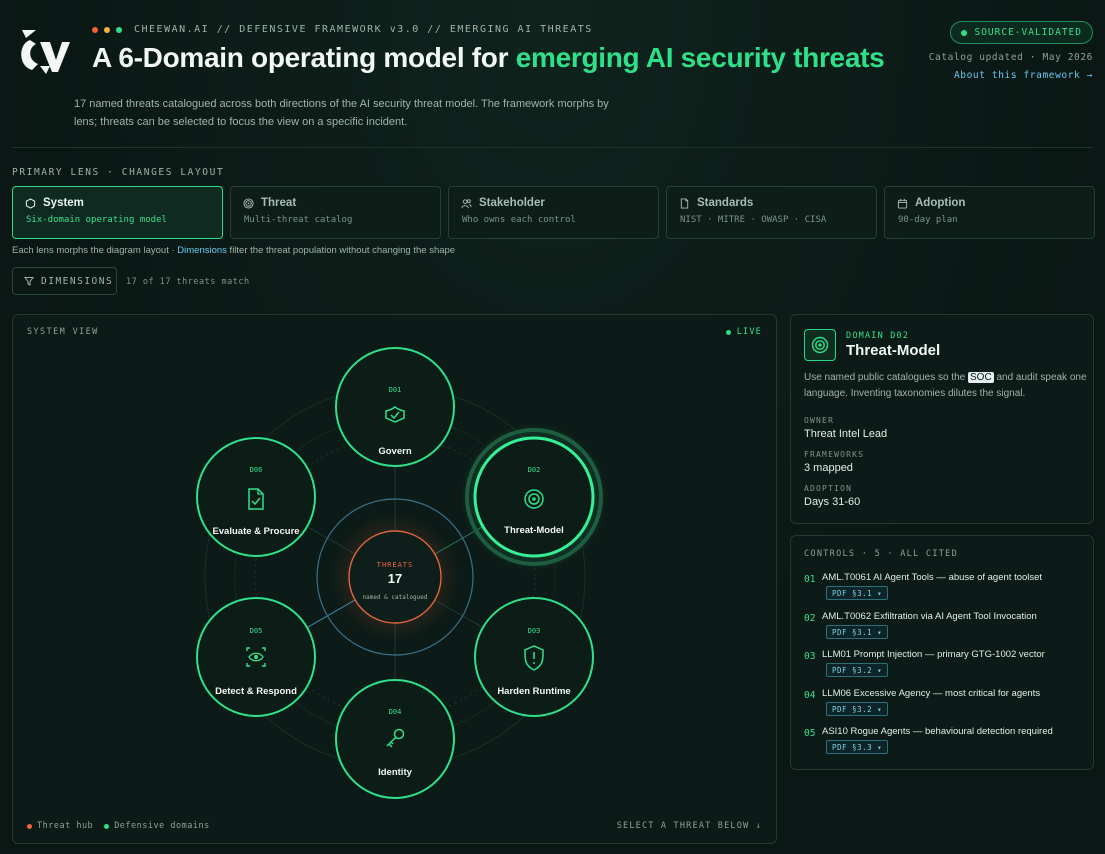 The image size is (1105, 854). Describe the element at coordinates (749, 332) in the screenshot. I see `live-label: LIVE` at that location.